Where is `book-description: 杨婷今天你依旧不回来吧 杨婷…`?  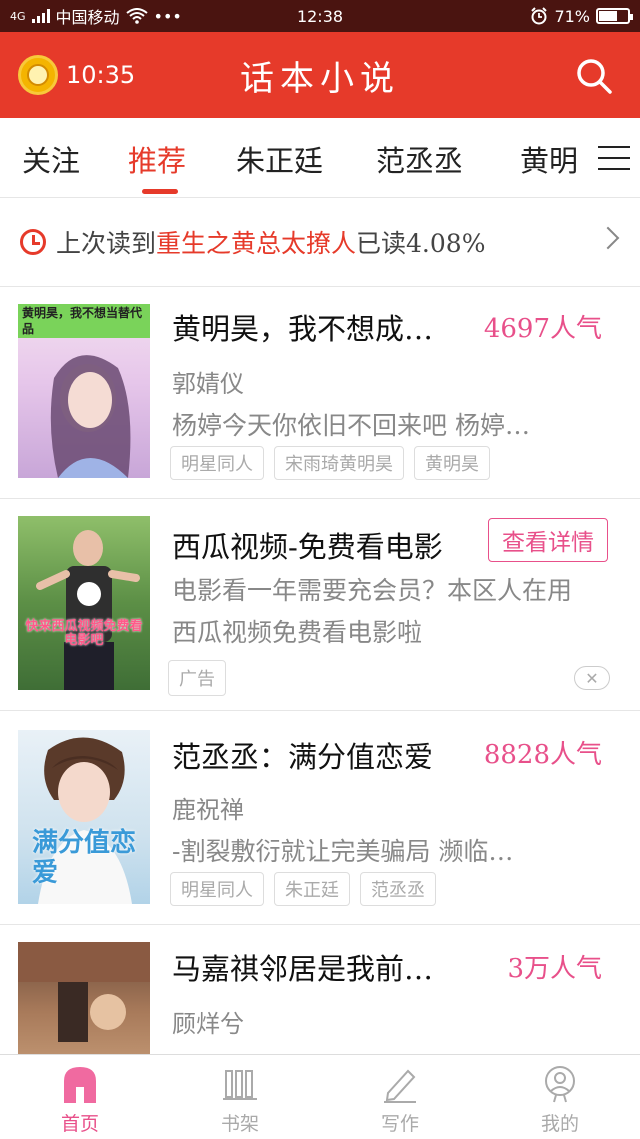 book-description: 杨婷今天你依旧不回来吧 杨婷… is located at coordinates (351, 425).